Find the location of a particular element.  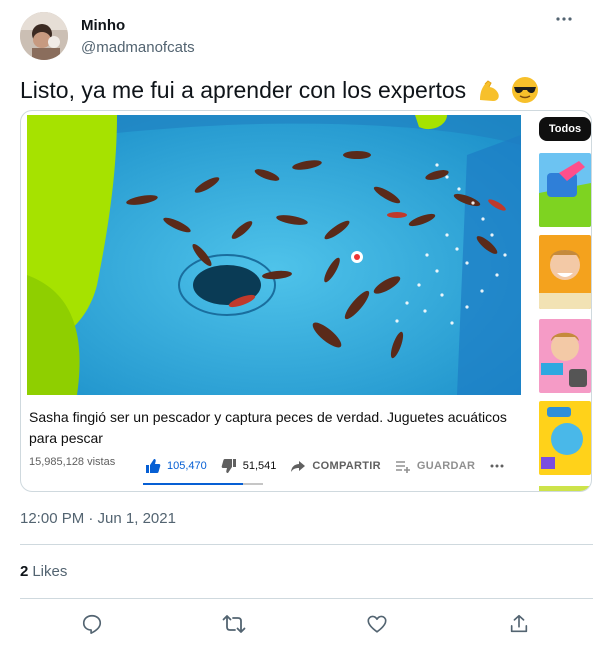

save-label: GUARDAR is located at coordinates (446, 466).